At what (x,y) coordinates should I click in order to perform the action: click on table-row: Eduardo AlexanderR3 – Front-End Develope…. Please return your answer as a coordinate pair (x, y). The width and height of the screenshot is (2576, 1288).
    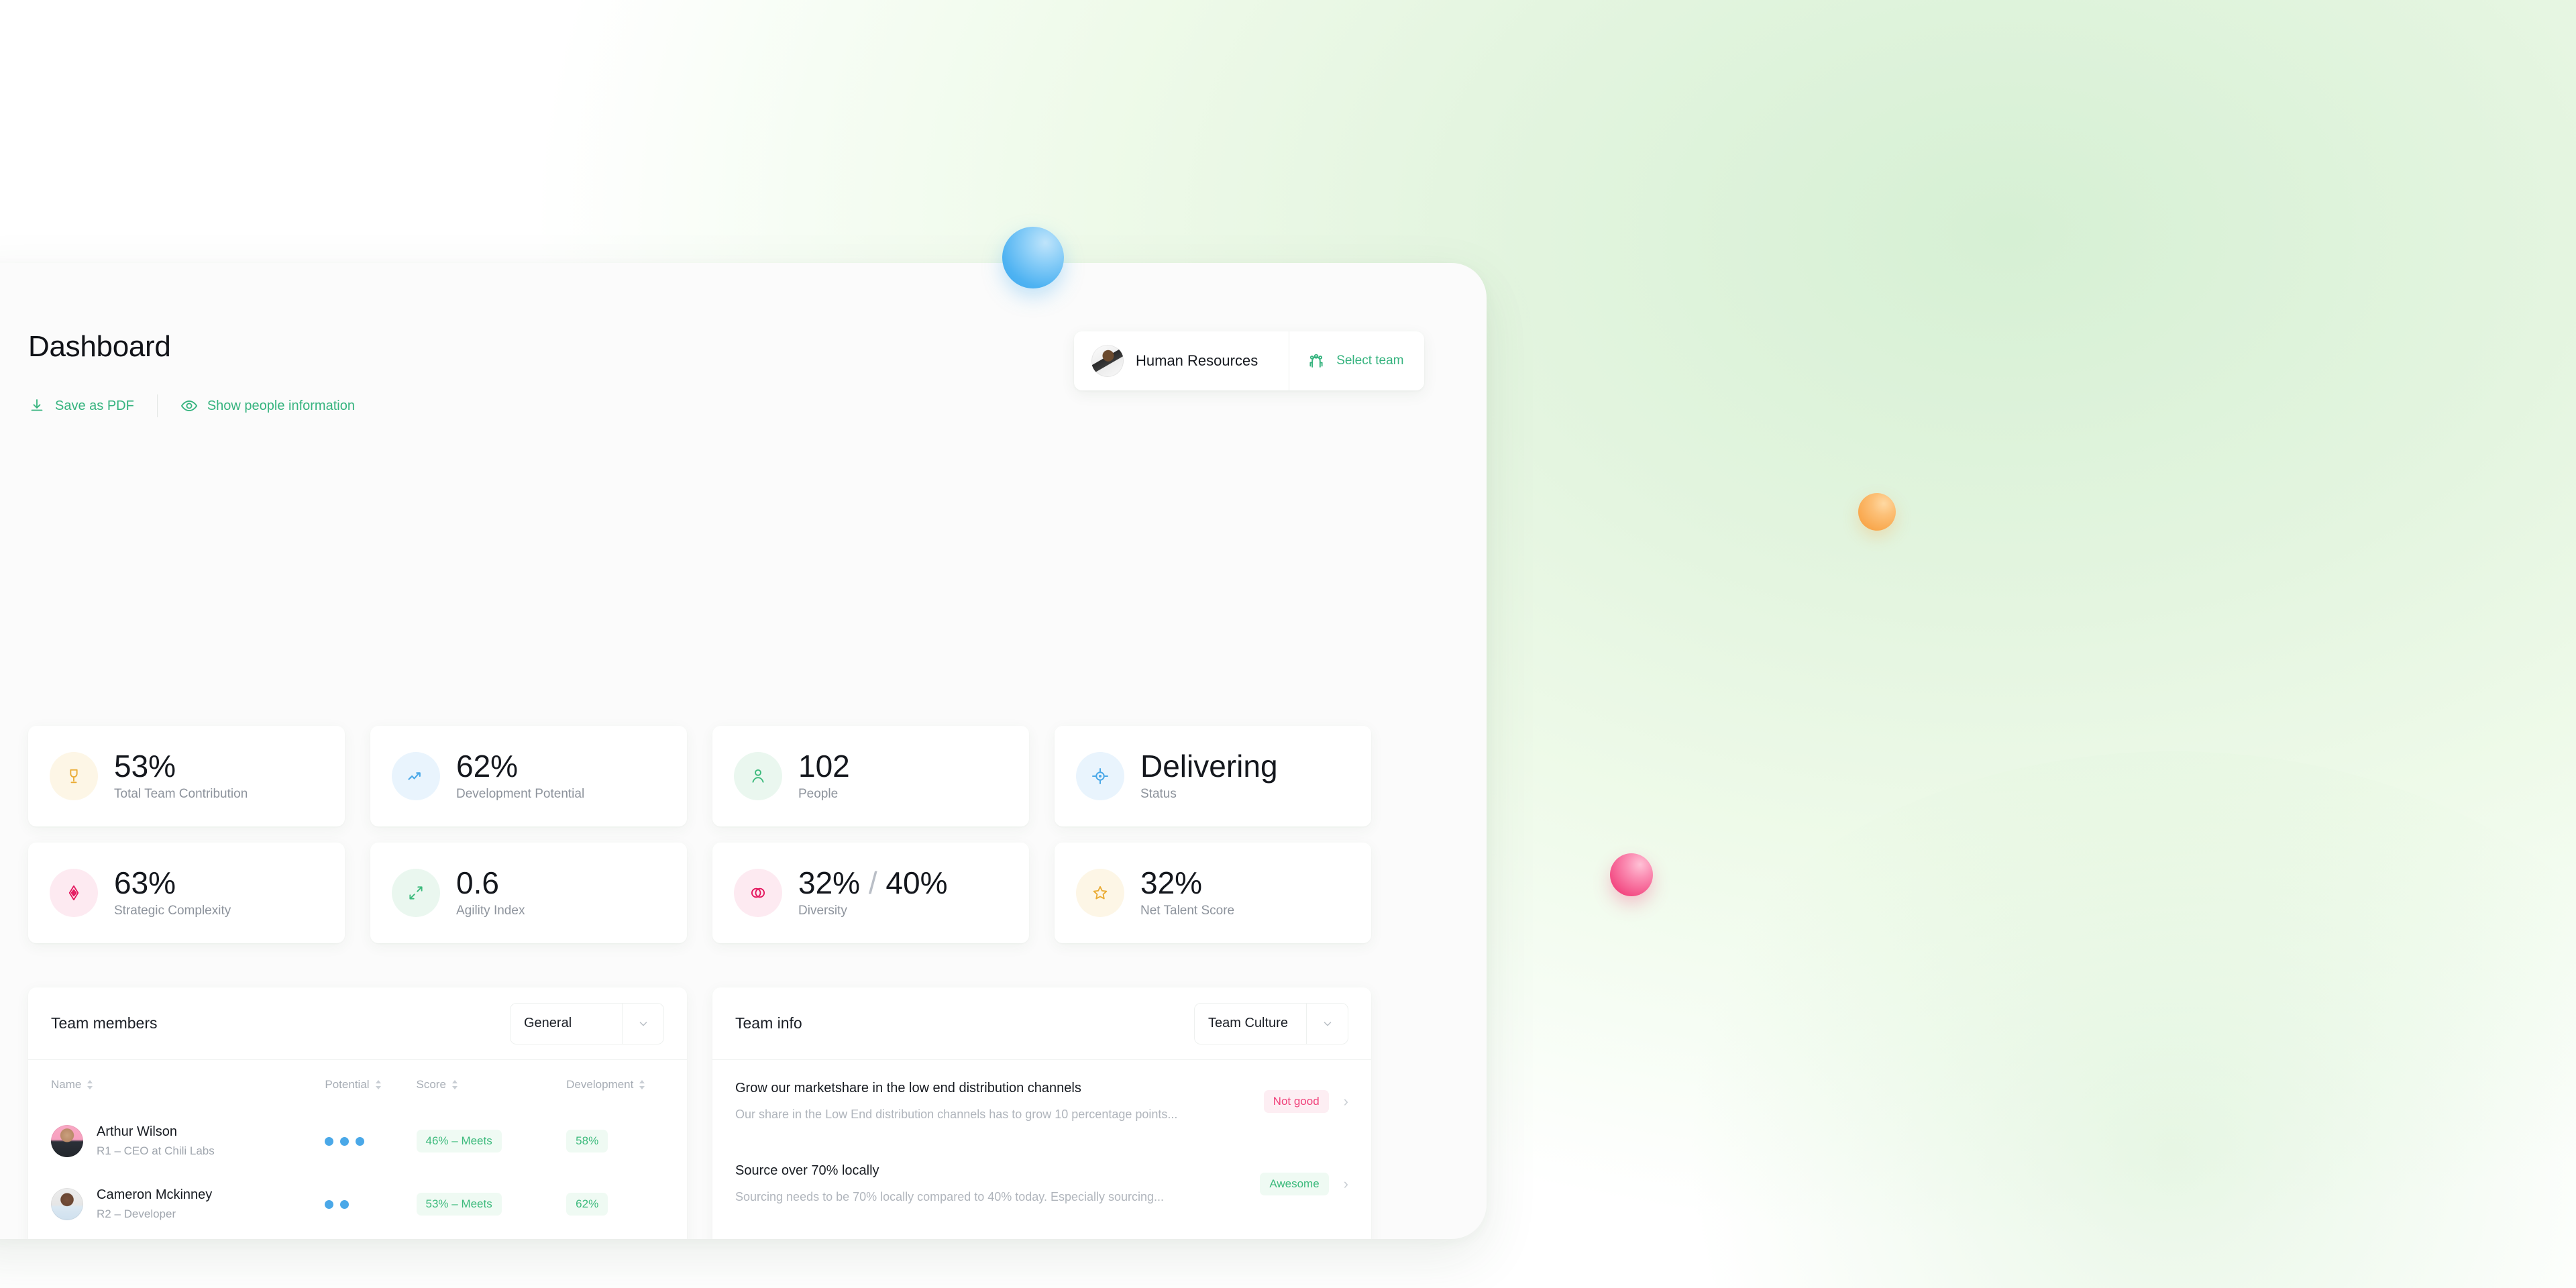
    Looking at the image, I should click on (357, 1237).